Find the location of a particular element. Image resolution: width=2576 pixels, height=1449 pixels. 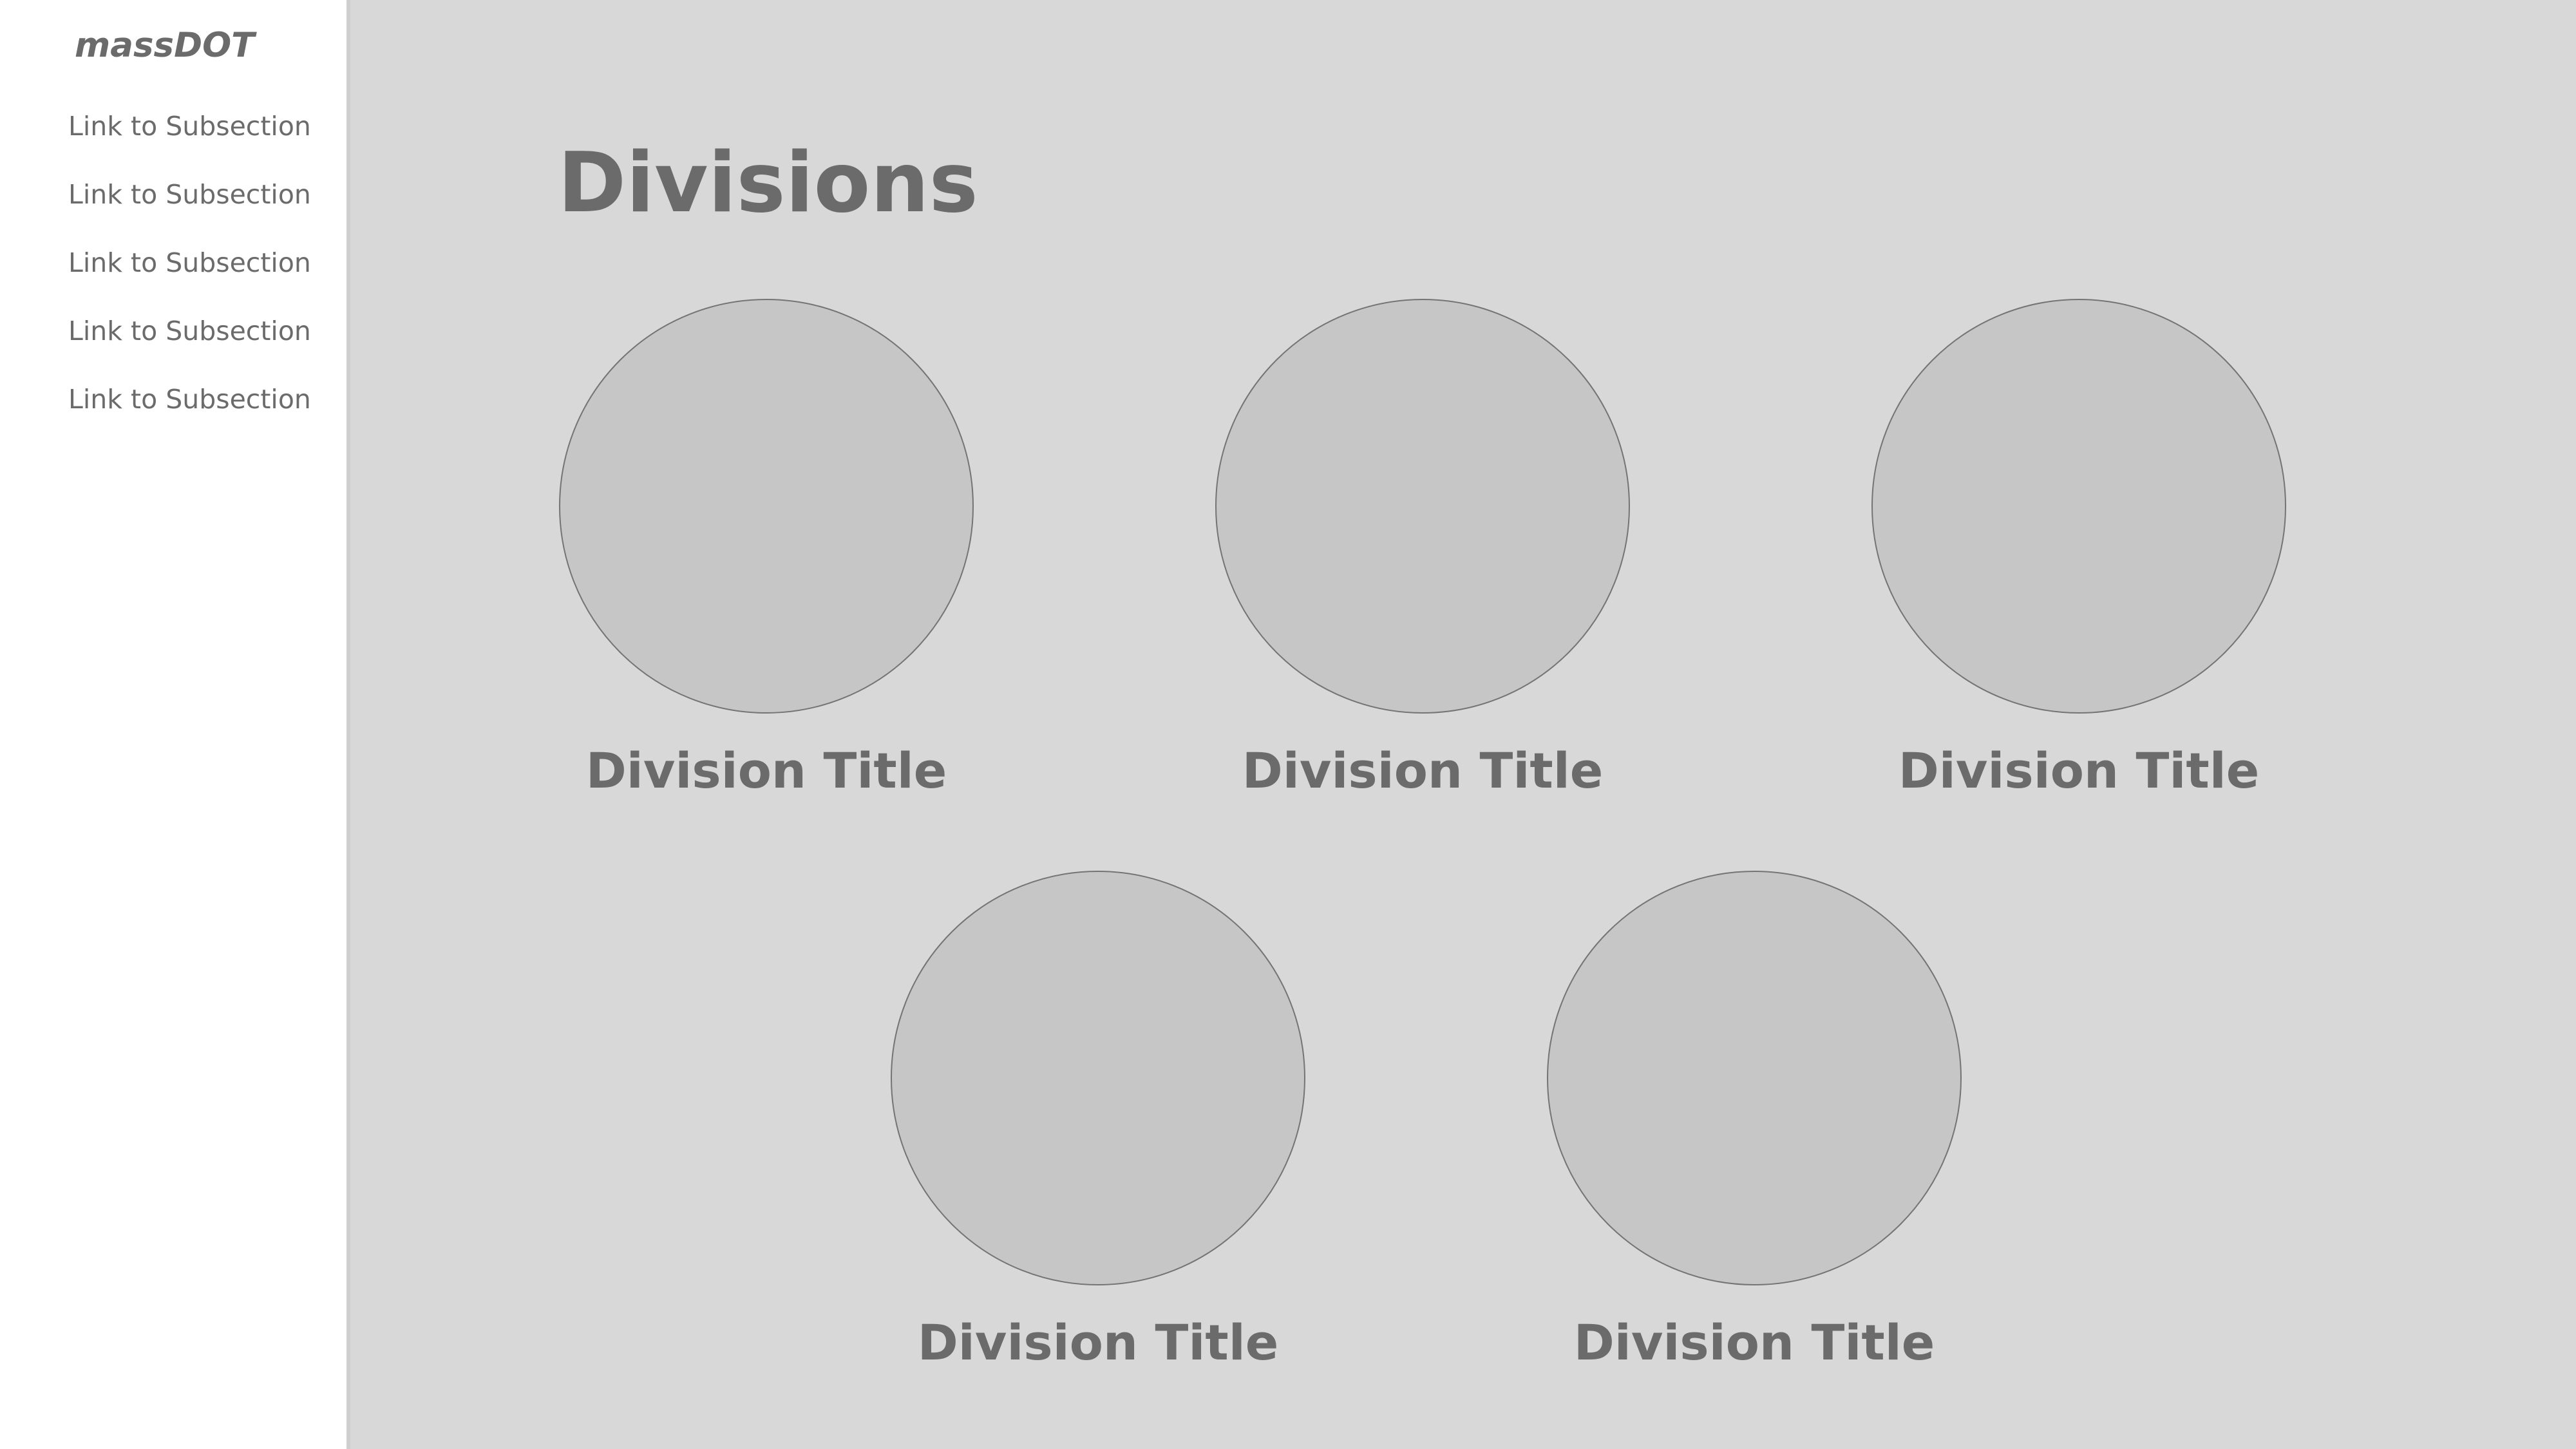

sidebar-link-subsection-5: Link to Subsection is located at coordinates (190, 418).